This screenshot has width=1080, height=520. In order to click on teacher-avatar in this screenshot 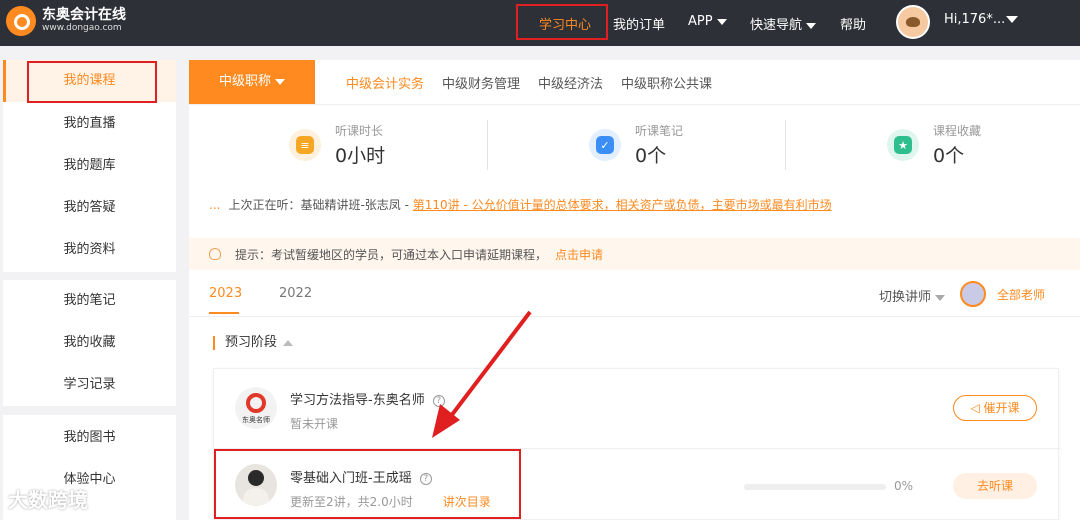, I will do `click(973, 294)`.